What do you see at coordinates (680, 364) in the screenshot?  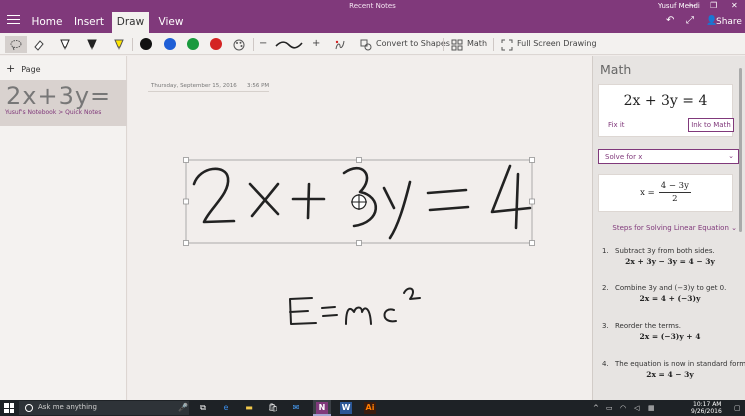 I see `step-text: The equation is now in standard form.` at bounding box center [680, 364].